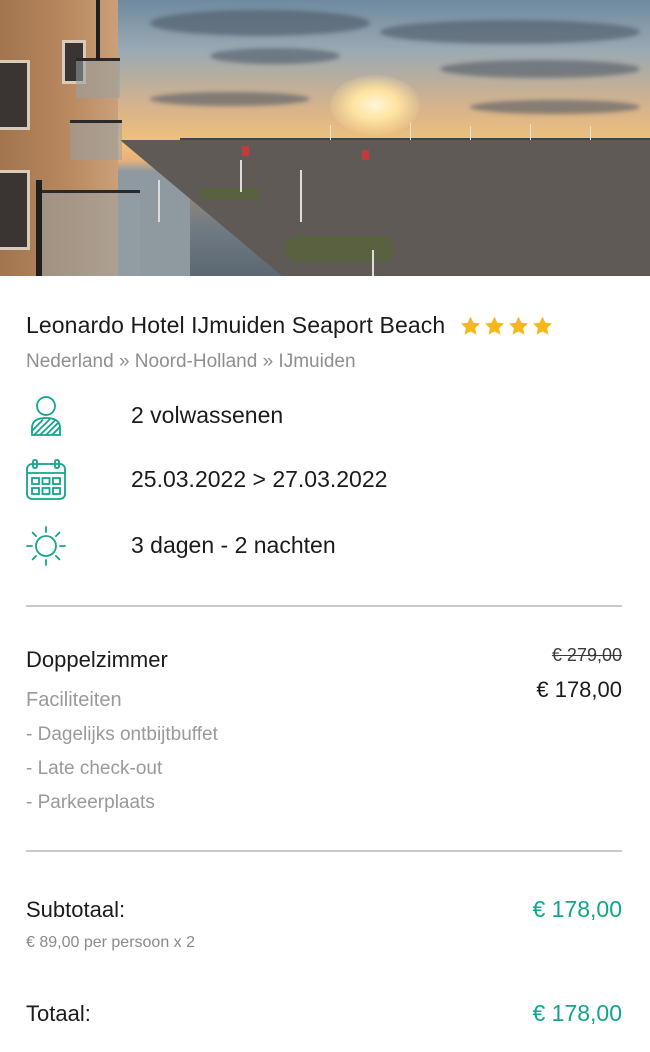  What do you see at coordinates (191, 361) in the screenshot?
I see `location-breadcrumb: Nederland » Noord-Holland » IJmuiden` at bounding box center [191, 361].